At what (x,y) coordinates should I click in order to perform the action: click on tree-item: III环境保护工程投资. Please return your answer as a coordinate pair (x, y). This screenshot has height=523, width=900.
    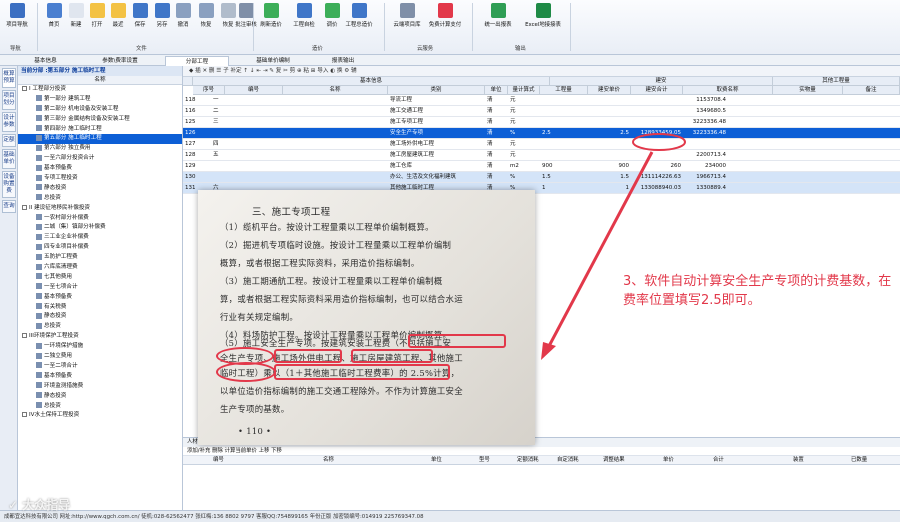
    Looking at the image, I should click on (100, 337).